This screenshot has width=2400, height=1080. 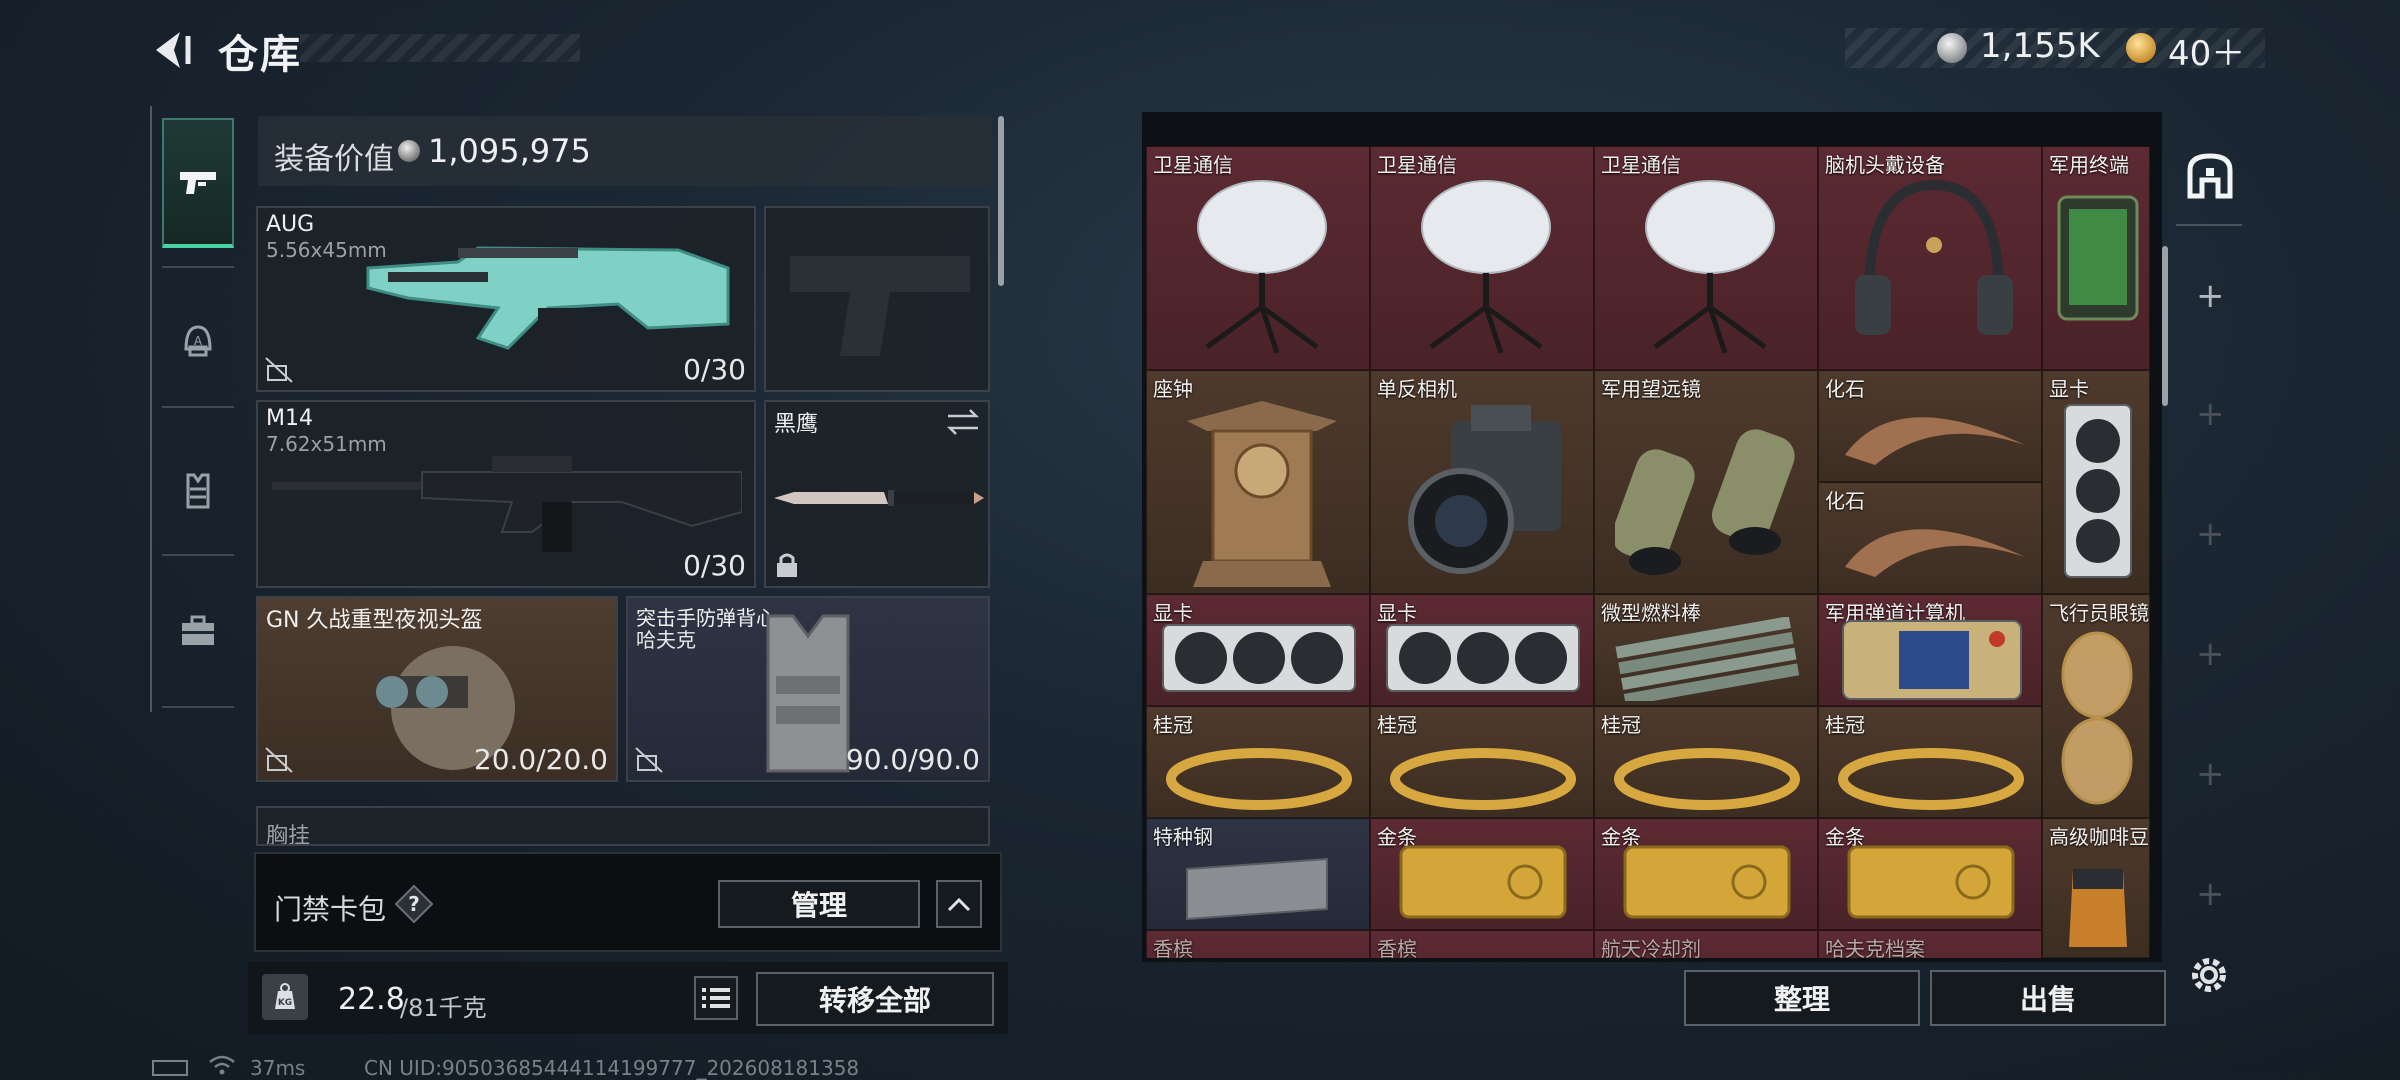 What do you see at coordinates (1258, 482) in the screenshot?
I see `stash-item-mantel-clock: 座钟` at bounding box center [1258, 482].